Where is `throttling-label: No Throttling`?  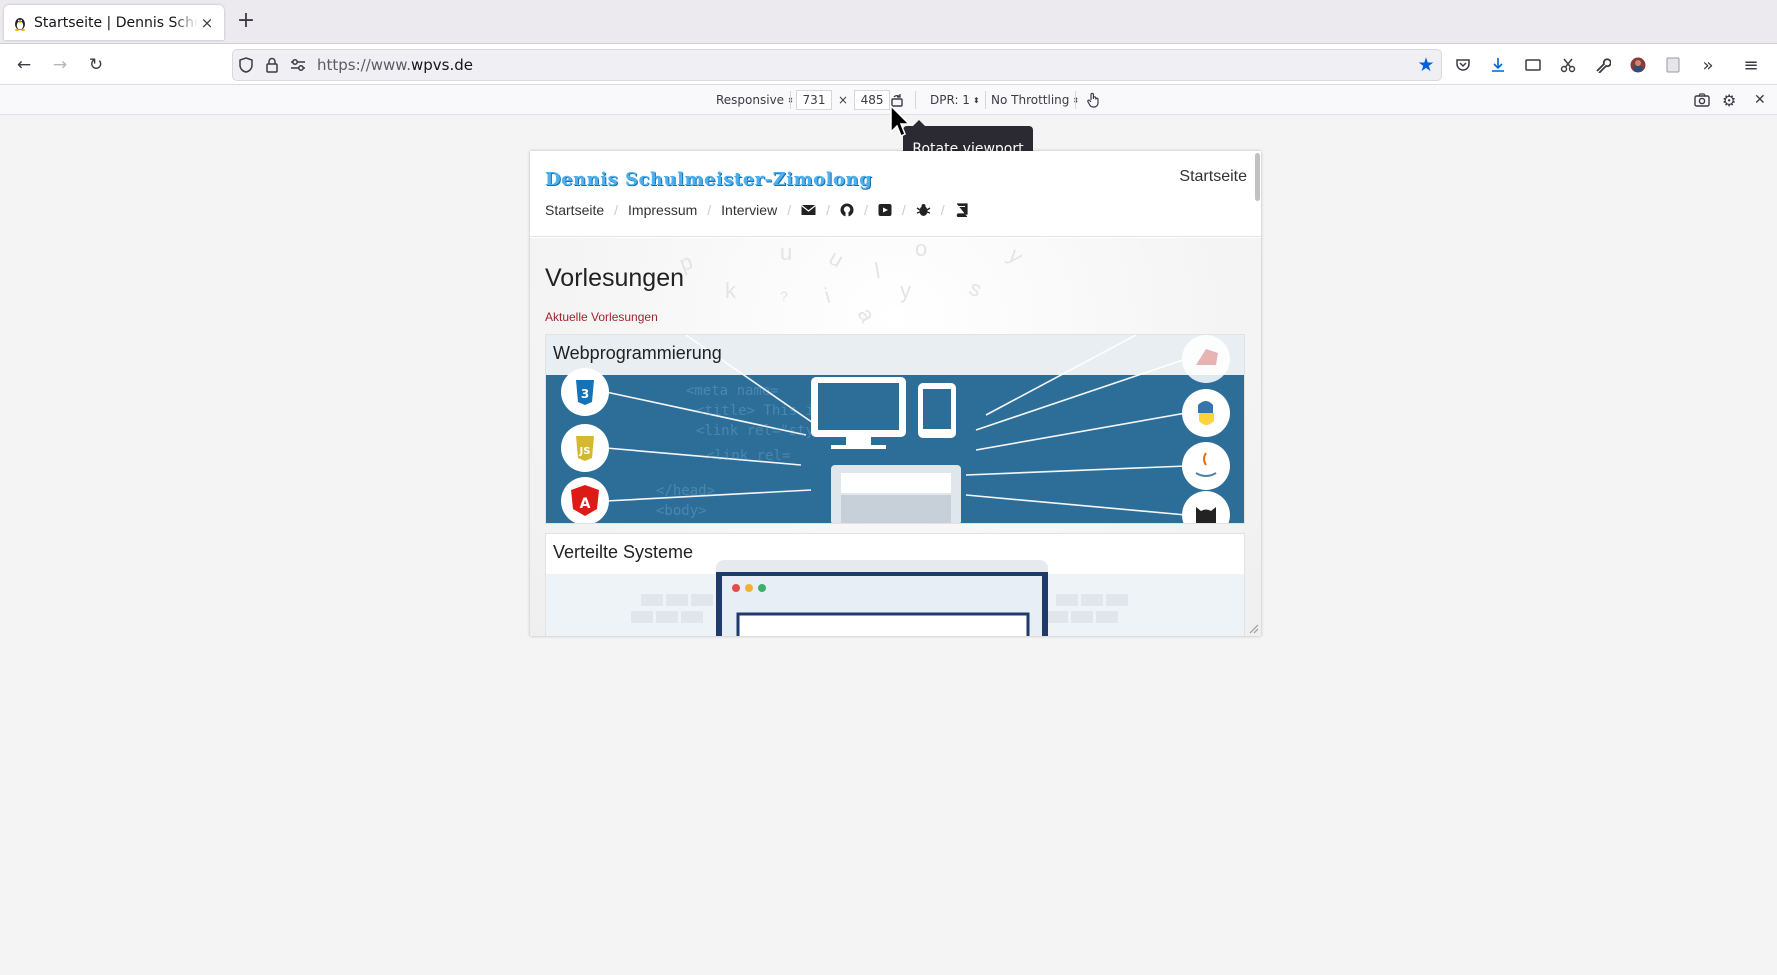 throttling-label: No Throttling is located at coordinates (1030, 100).